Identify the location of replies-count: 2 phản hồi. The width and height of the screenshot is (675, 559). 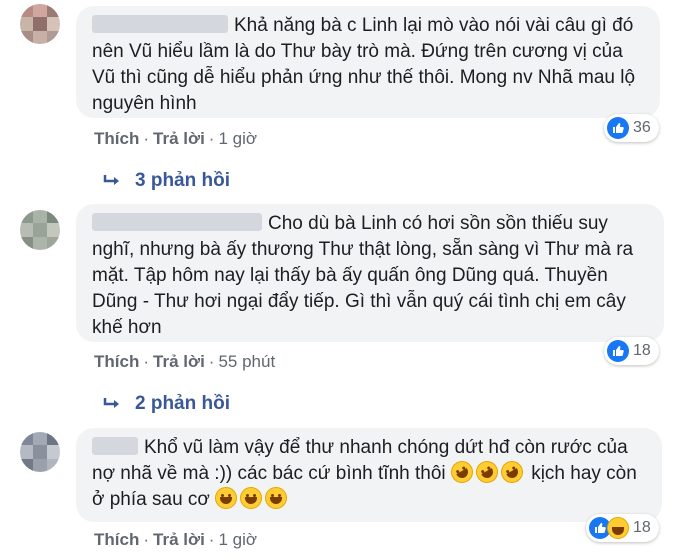
(182, 403).